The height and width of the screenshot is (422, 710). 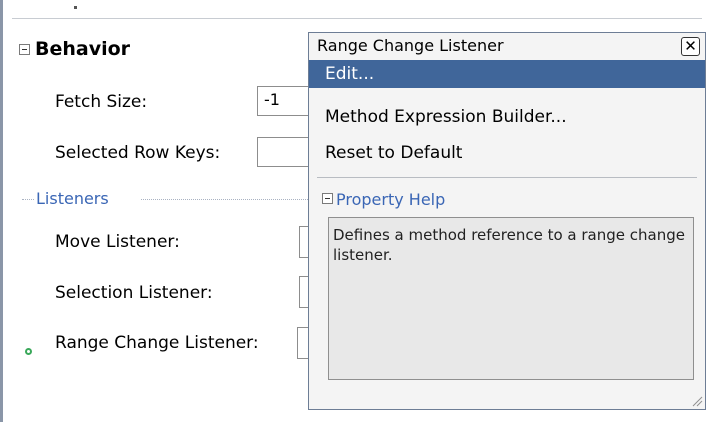 I want to click on selected-row-keys-label: Selected Row Keys:, so click(x=138, y=153).